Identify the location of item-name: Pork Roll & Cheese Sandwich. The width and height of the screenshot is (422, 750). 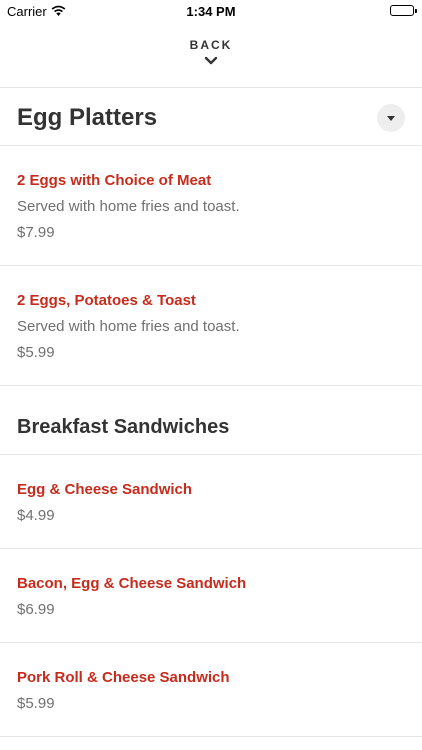
(123, 677).